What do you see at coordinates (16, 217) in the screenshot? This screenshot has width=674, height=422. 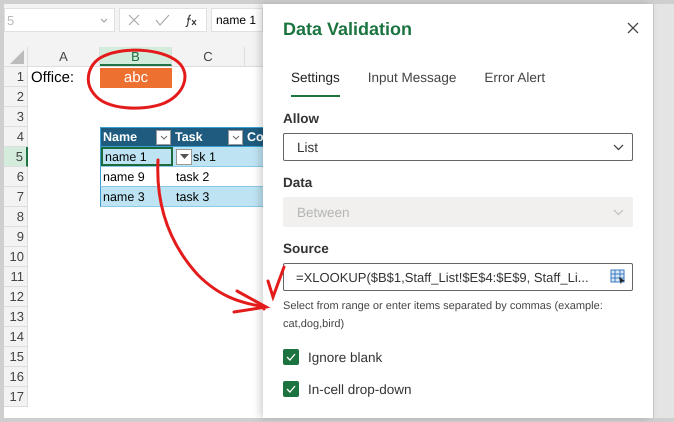 I see `row-header: 8` at bounding box center [16, 217].